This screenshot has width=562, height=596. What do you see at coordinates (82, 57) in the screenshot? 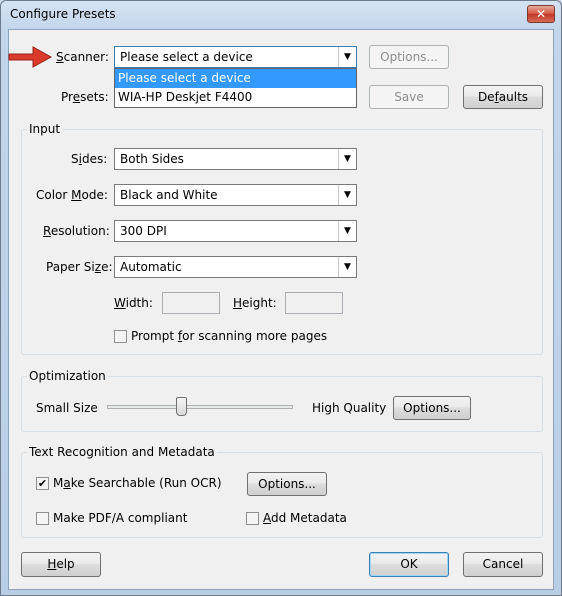
I see `scanner-label: Scanner:` at bounding box center [82, 57].